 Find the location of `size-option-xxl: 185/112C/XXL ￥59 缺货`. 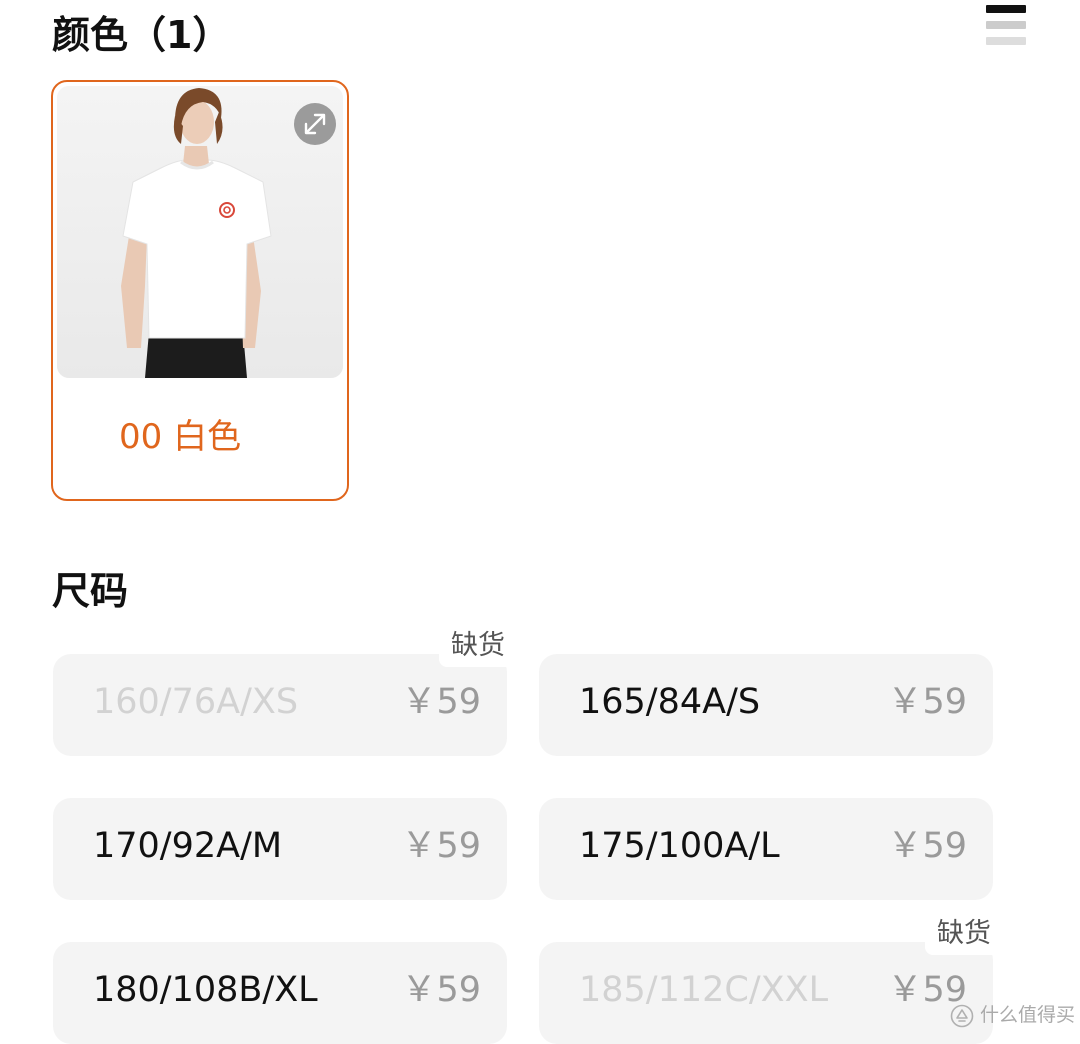

size-option-xxl: 185/112C/XXL ￥59 缺货 is located at coordinates (770, 980).